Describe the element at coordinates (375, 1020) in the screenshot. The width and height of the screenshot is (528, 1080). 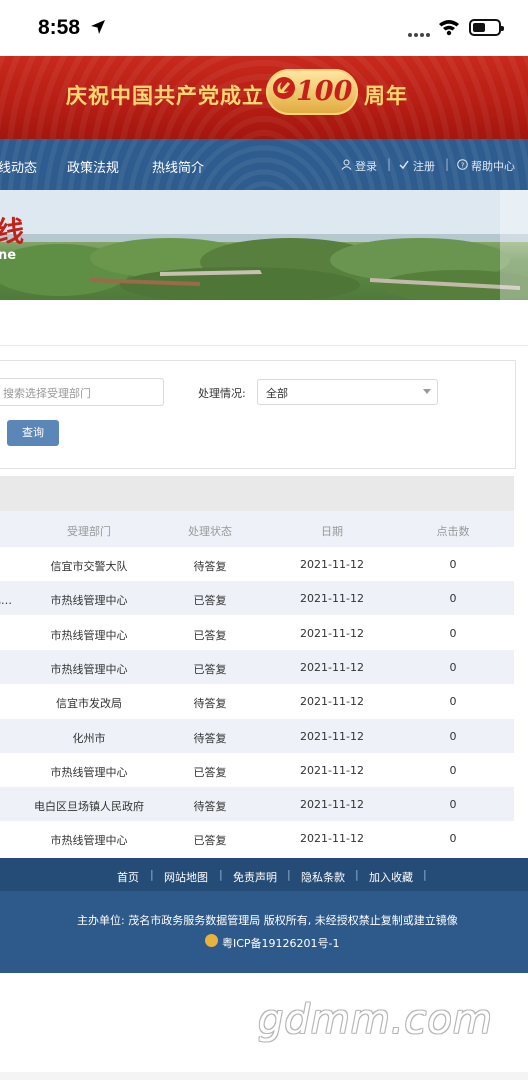
I see `site-watermark: gdmm.com` at that location.